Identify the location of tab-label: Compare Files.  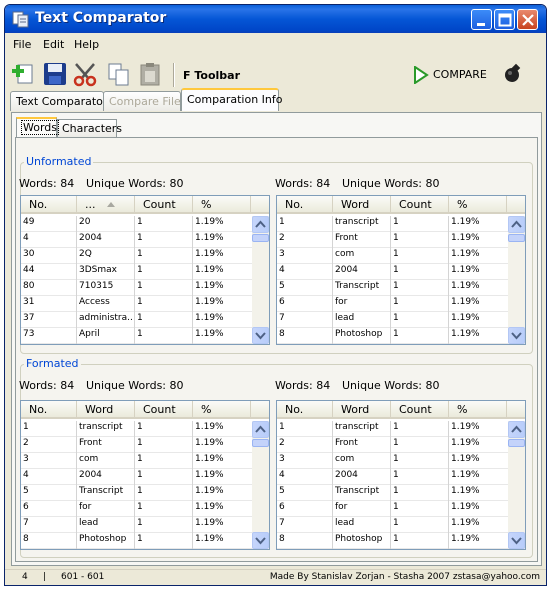
(148, 101).